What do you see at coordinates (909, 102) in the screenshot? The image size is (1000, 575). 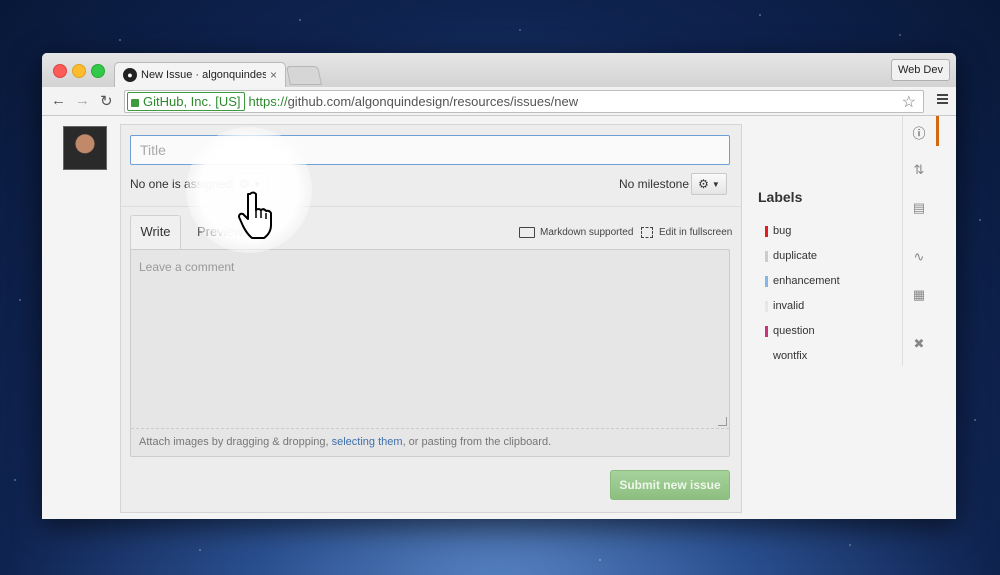 I see `bookmark-star-icon: ☆` at bounding box center [909, 102].